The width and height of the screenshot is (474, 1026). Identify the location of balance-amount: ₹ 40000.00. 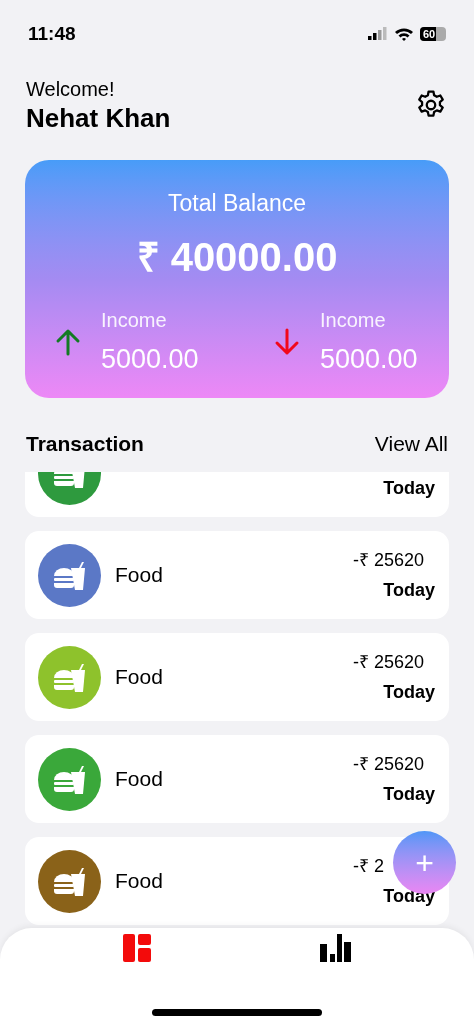
(237, 257).